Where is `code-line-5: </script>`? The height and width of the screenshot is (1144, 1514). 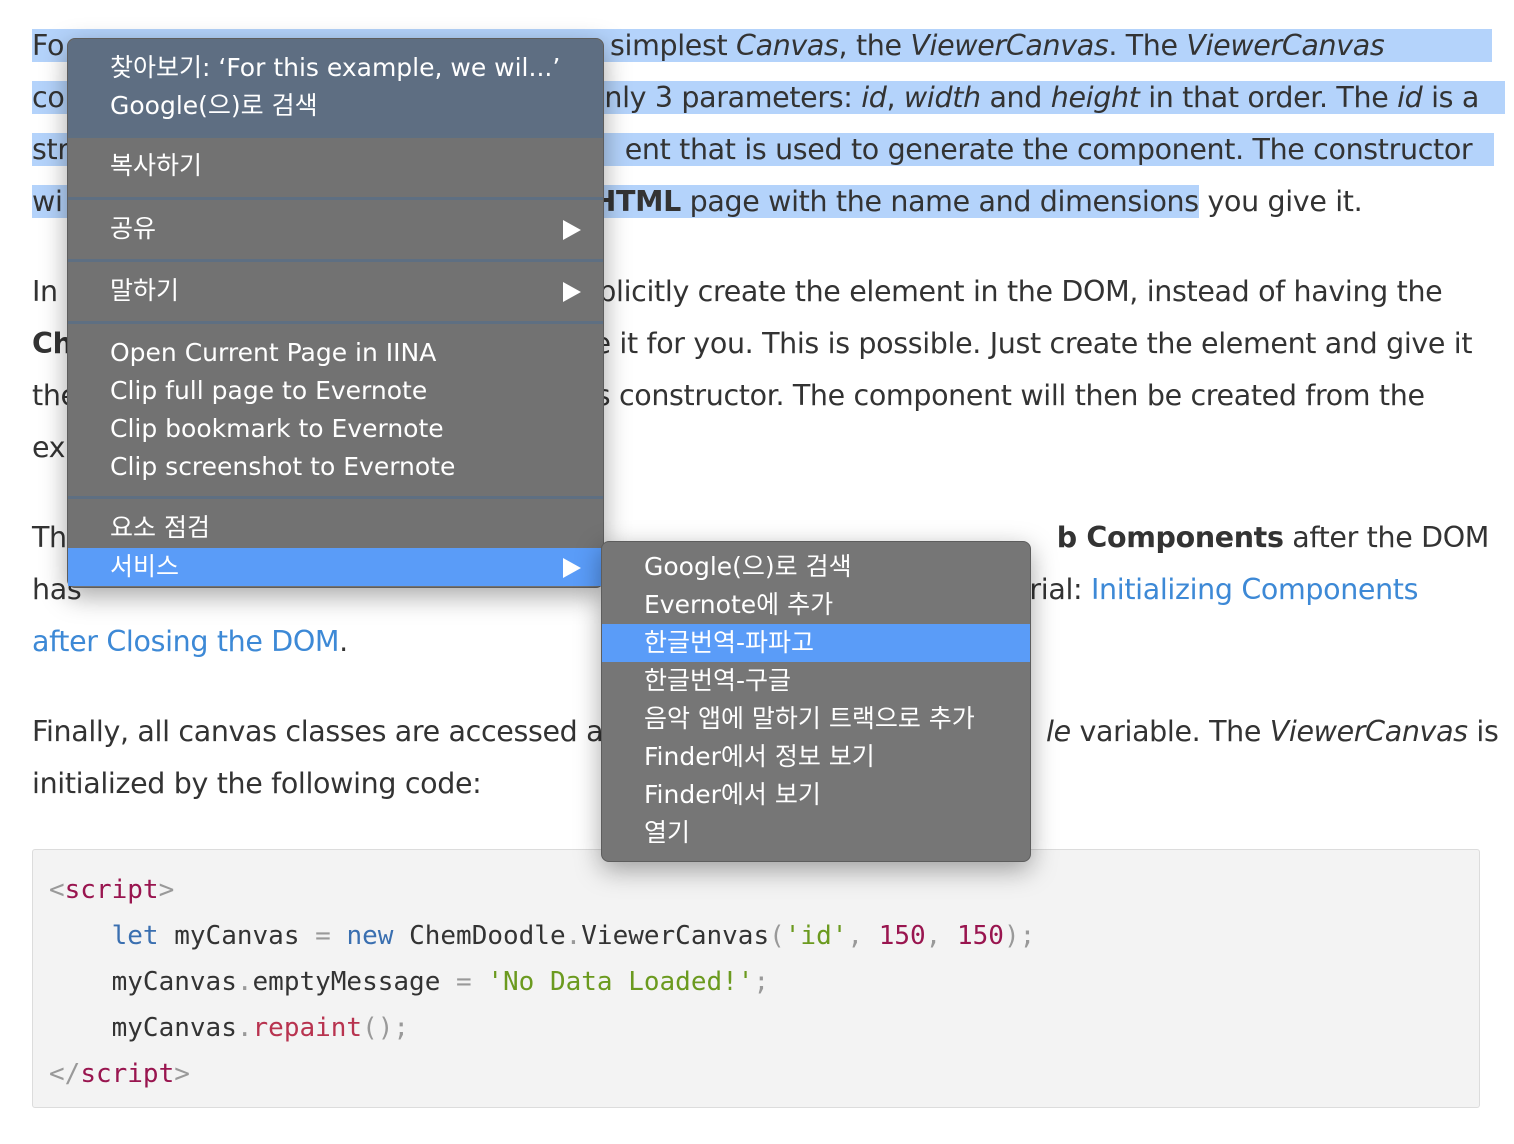
code-line-5: </script> is located at coordinates (119, 1074).